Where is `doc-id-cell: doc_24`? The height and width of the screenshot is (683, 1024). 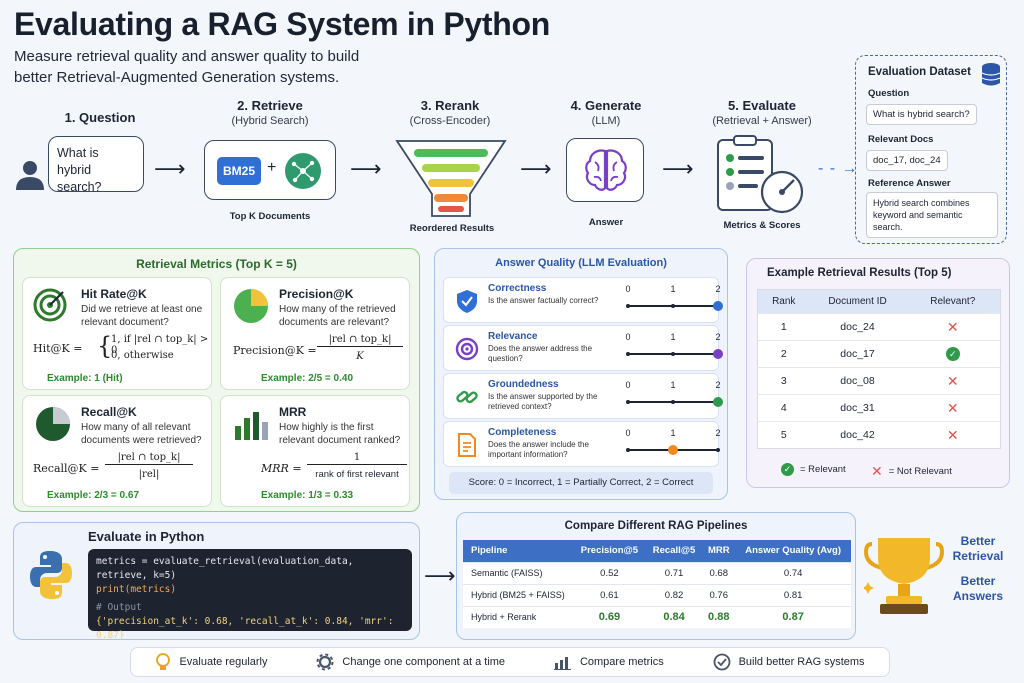
doc-id-cell: doc_24 is located at coordinates (857, 327).